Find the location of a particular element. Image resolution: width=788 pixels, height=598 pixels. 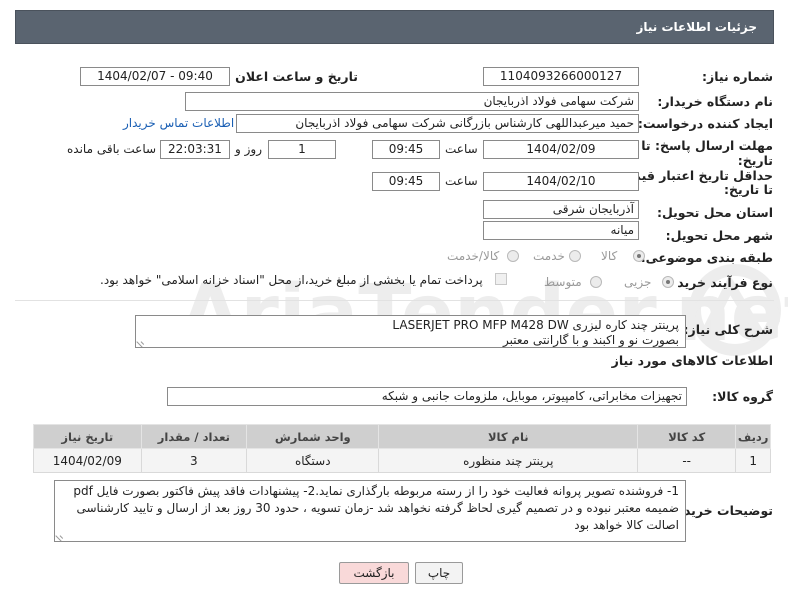

category-option-goods: کالا is located at coordinates (609, 256).